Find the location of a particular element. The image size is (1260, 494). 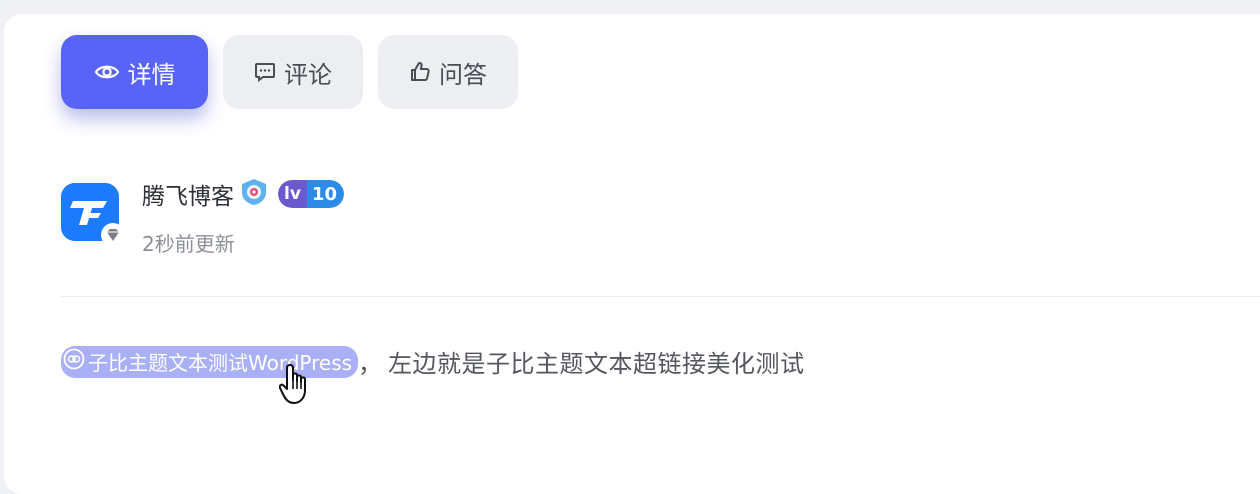

tab-comments-label: 评论 is located at coordinates (308, 74).